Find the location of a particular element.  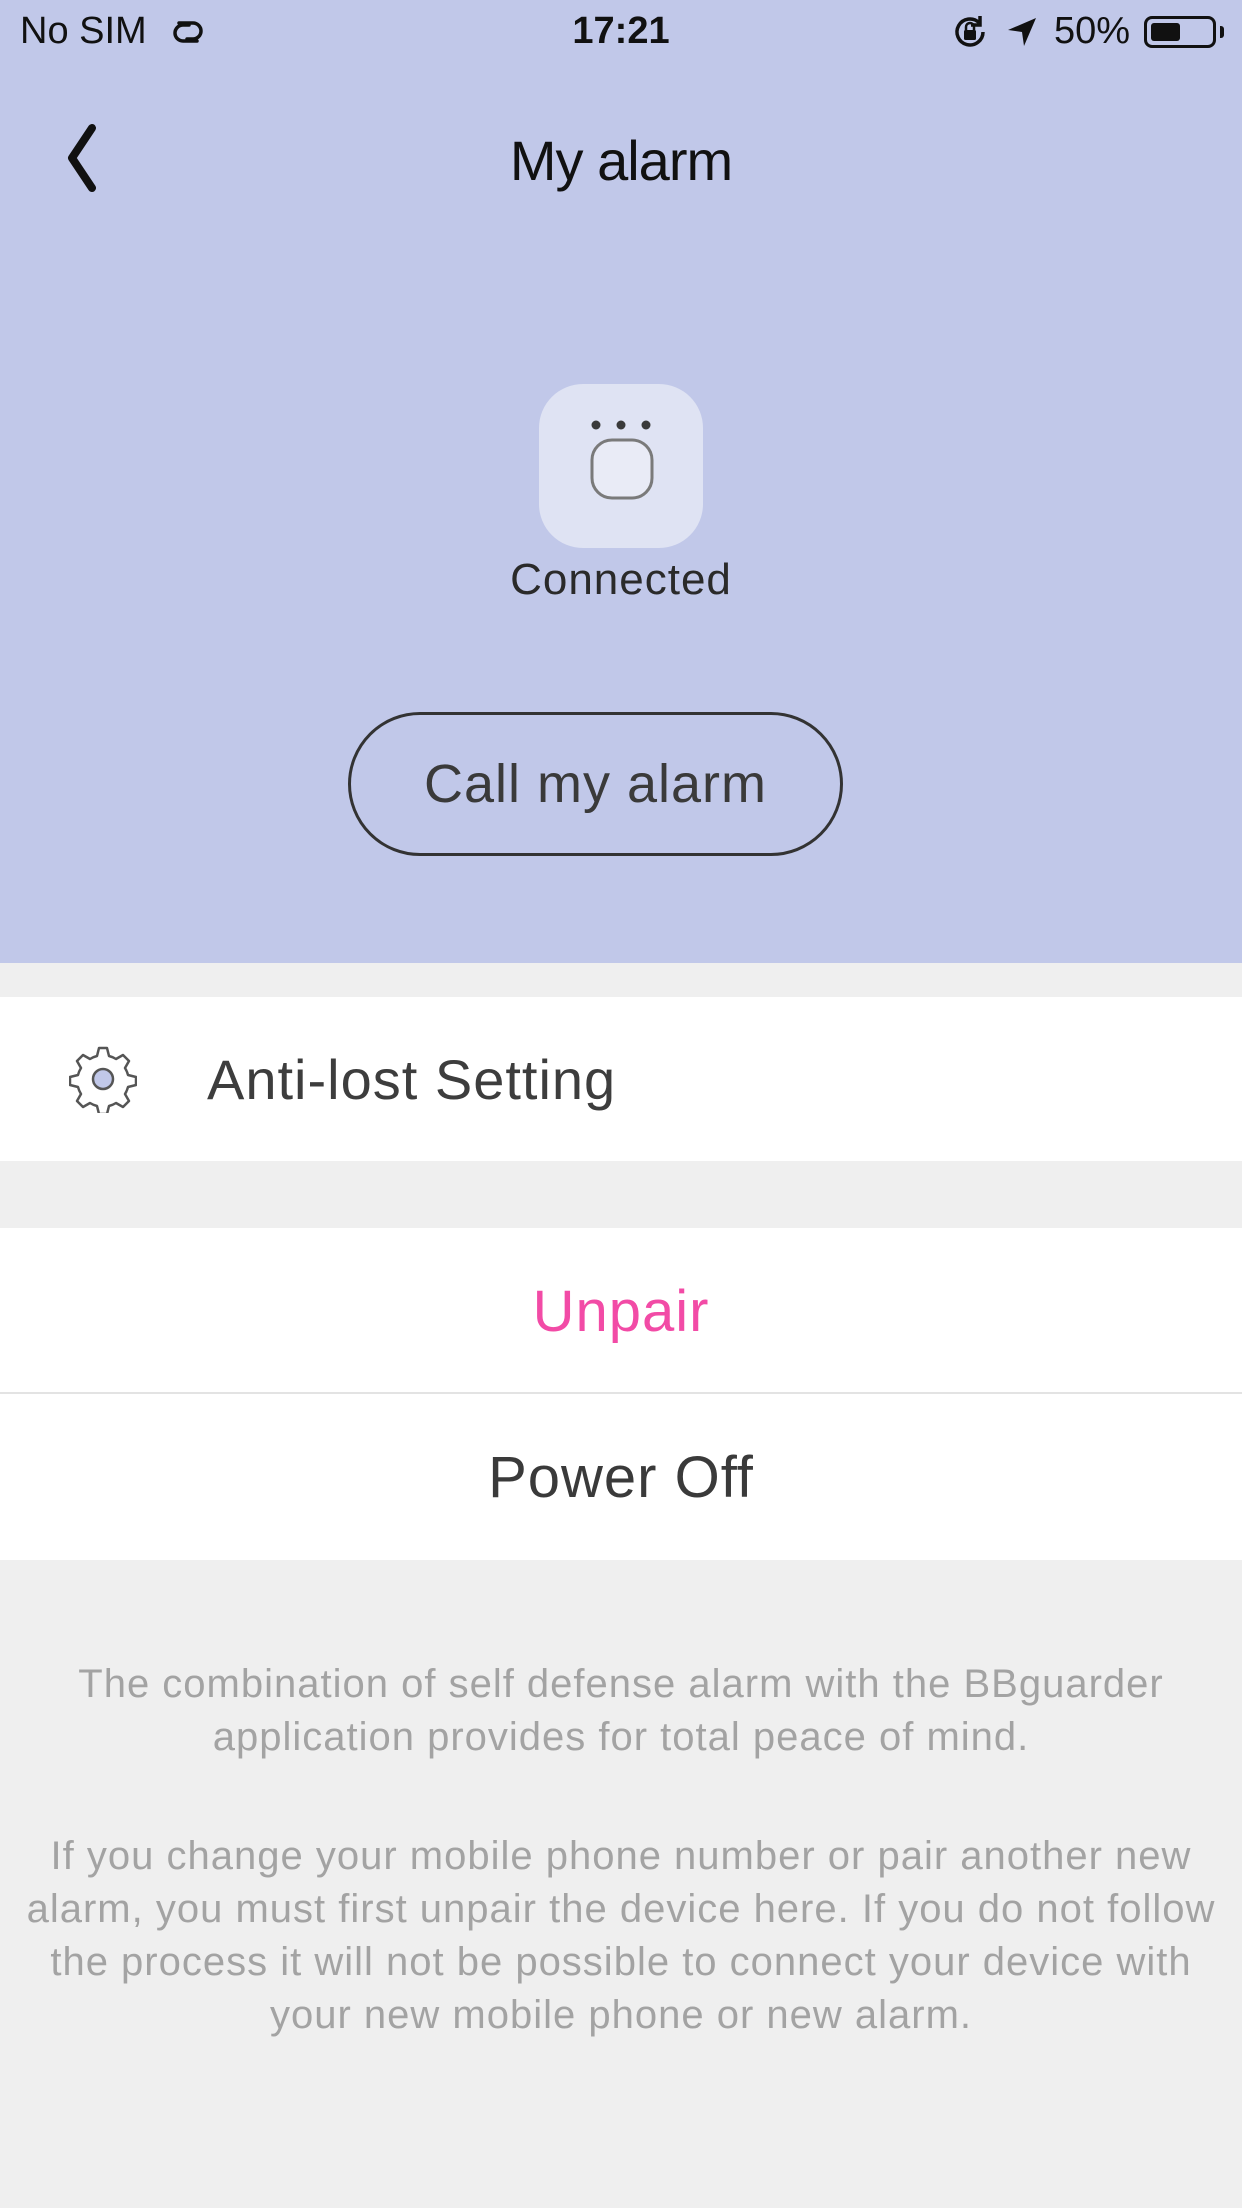

alarm-device-glyph is located at coordinates (622, 460).